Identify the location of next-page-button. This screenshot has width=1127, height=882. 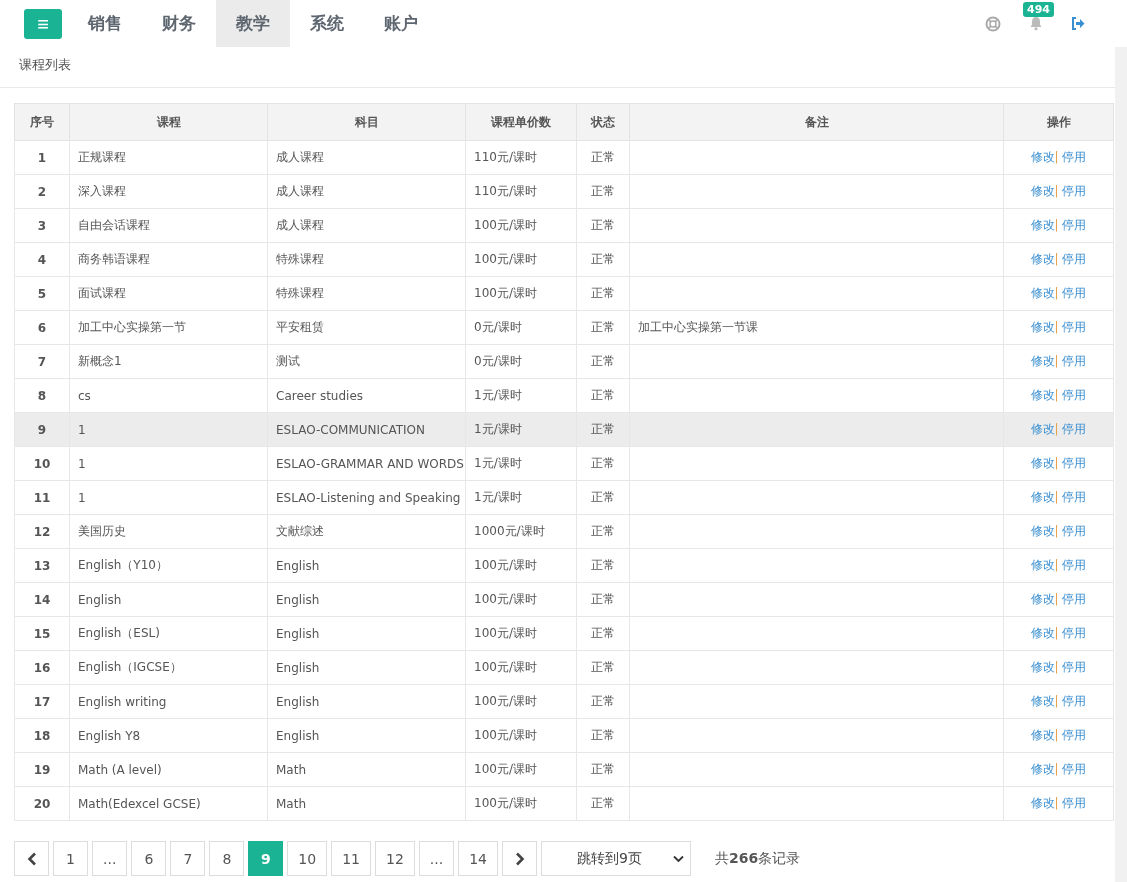
(520, 858).